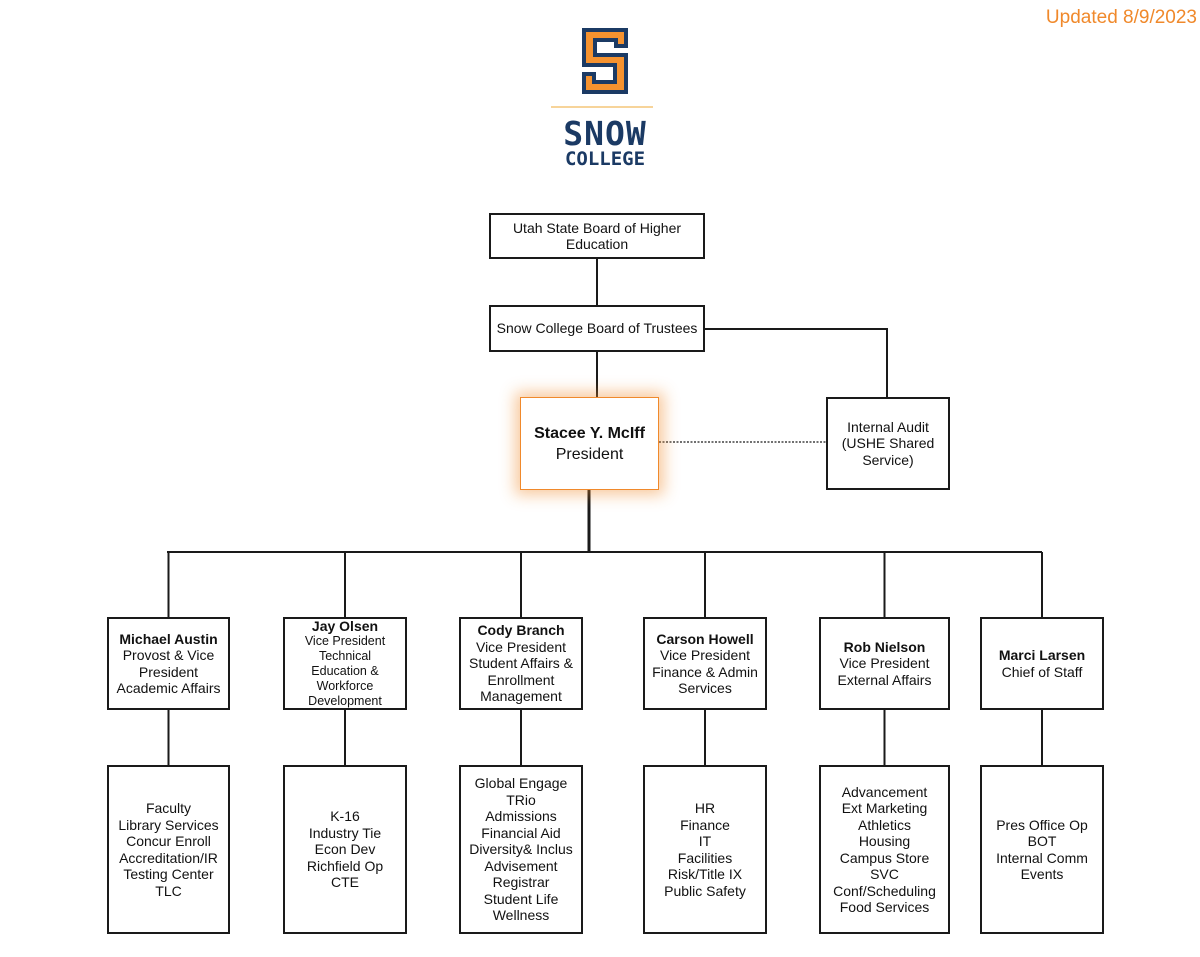  What do you see at coordinates (589, 433) in the screenshot?
I see `president-name: Stacee Y. McIff` at bounding box center [589, 433].